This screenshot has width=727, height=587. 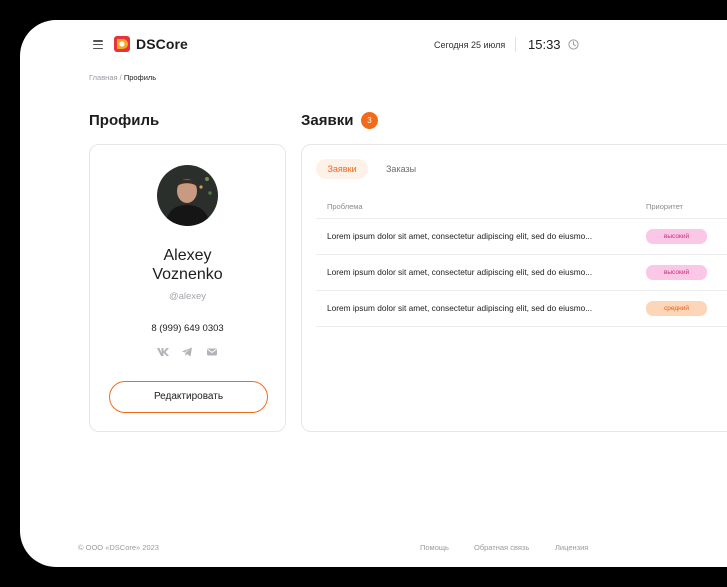 What do you see at coordinates (521, 326) in the screenshot?
I see `row-divider` at bounding box center [521, 326].